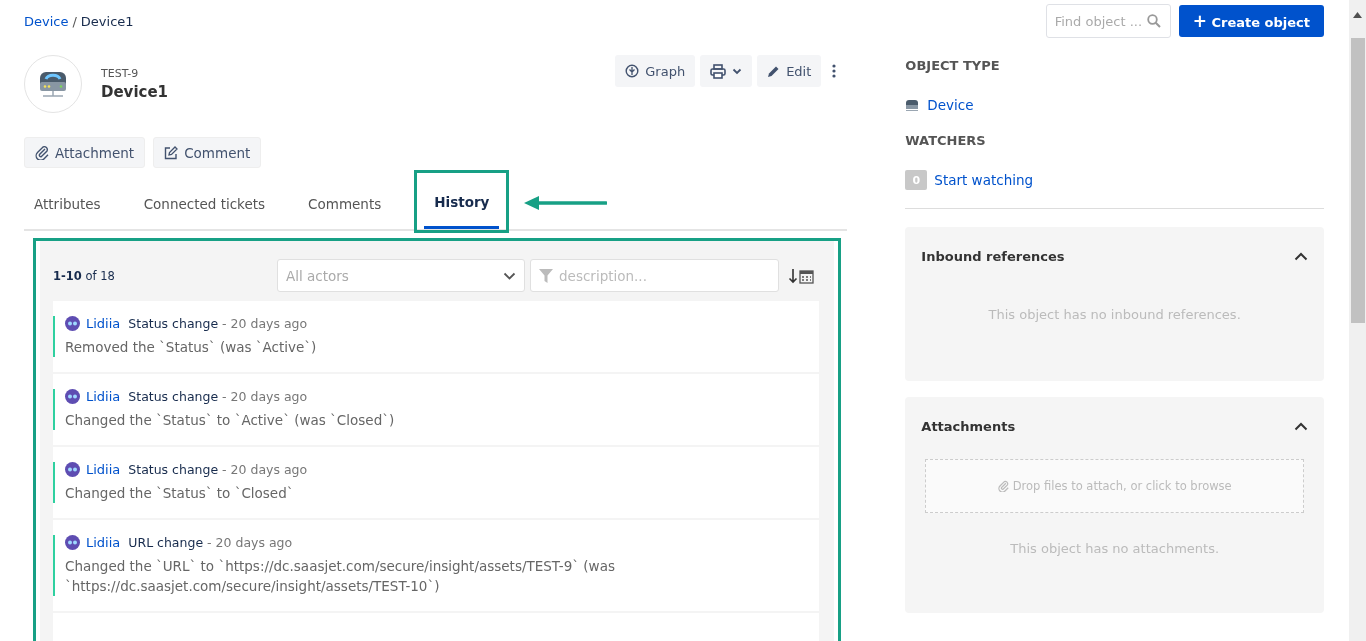 The width and height of the screenshot is (1366, 641). What do you see at coordinates (774, 71) in the screenshot?
I see `pencil-icon` at bounding box center [774, 71].